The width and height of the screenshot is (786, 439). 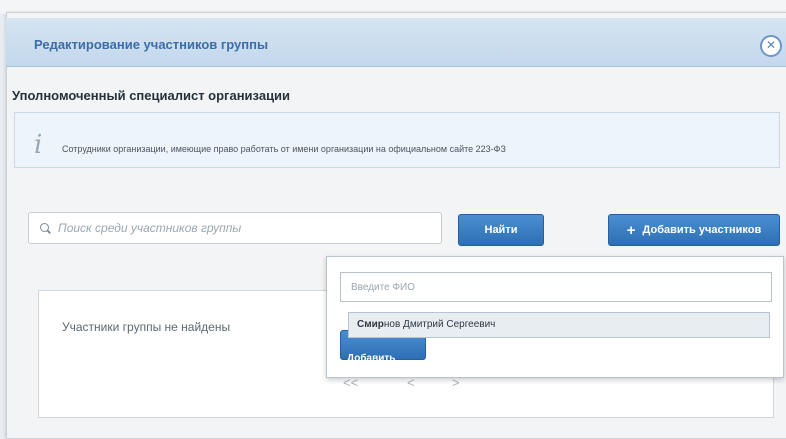 I want to click on empty-results-text: Участники группы не найдены, so click(x=146, y=327).